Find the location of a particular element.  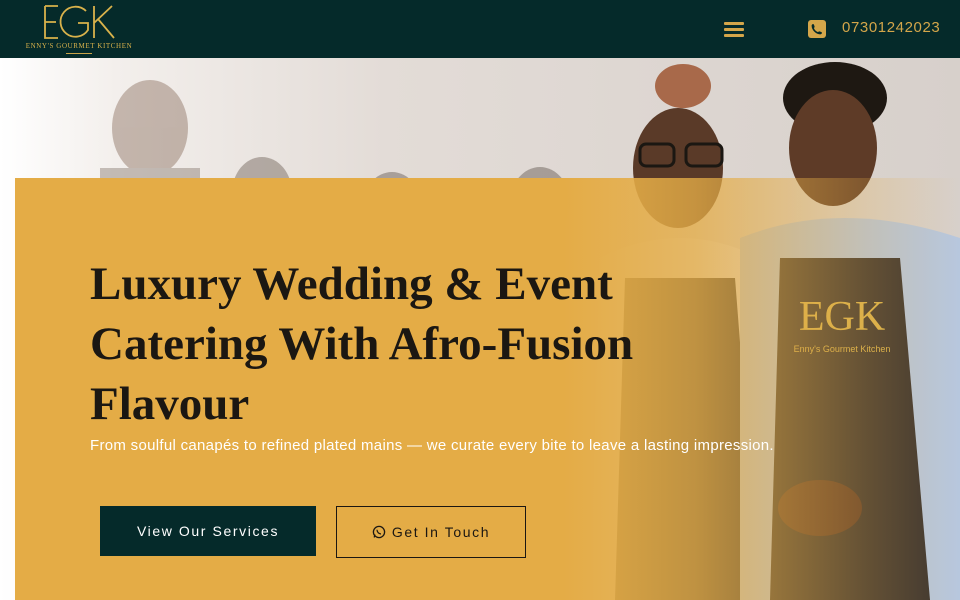

site-logo: ENNY'S GOURMET KITCHEN is located at coordinates (79, 29).